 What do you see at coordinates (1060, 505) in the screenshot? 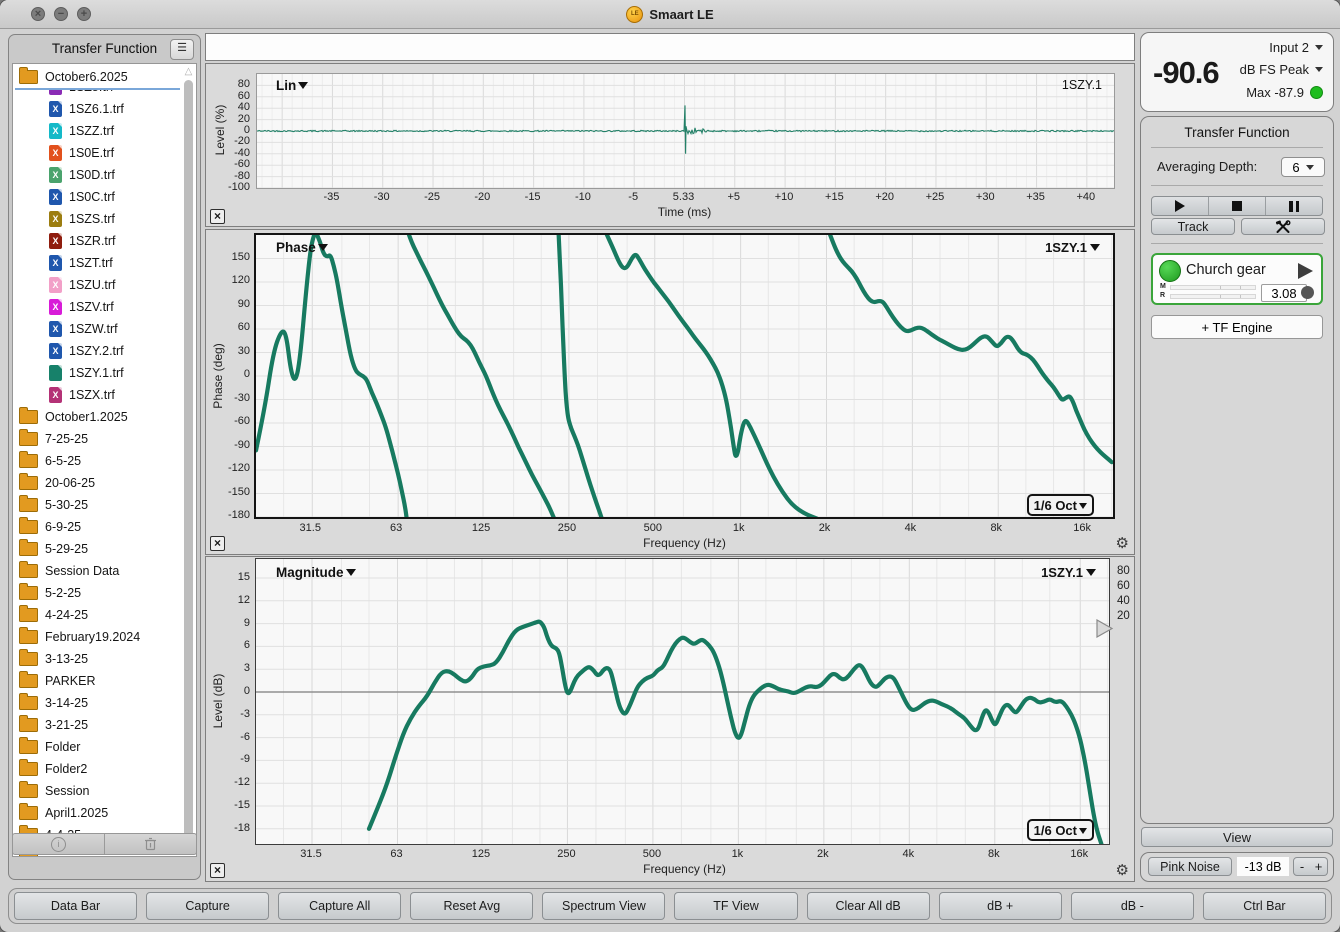
I see `phase-smoothing-selector: 1/6 Oct` at bounding box center [1060, 505].